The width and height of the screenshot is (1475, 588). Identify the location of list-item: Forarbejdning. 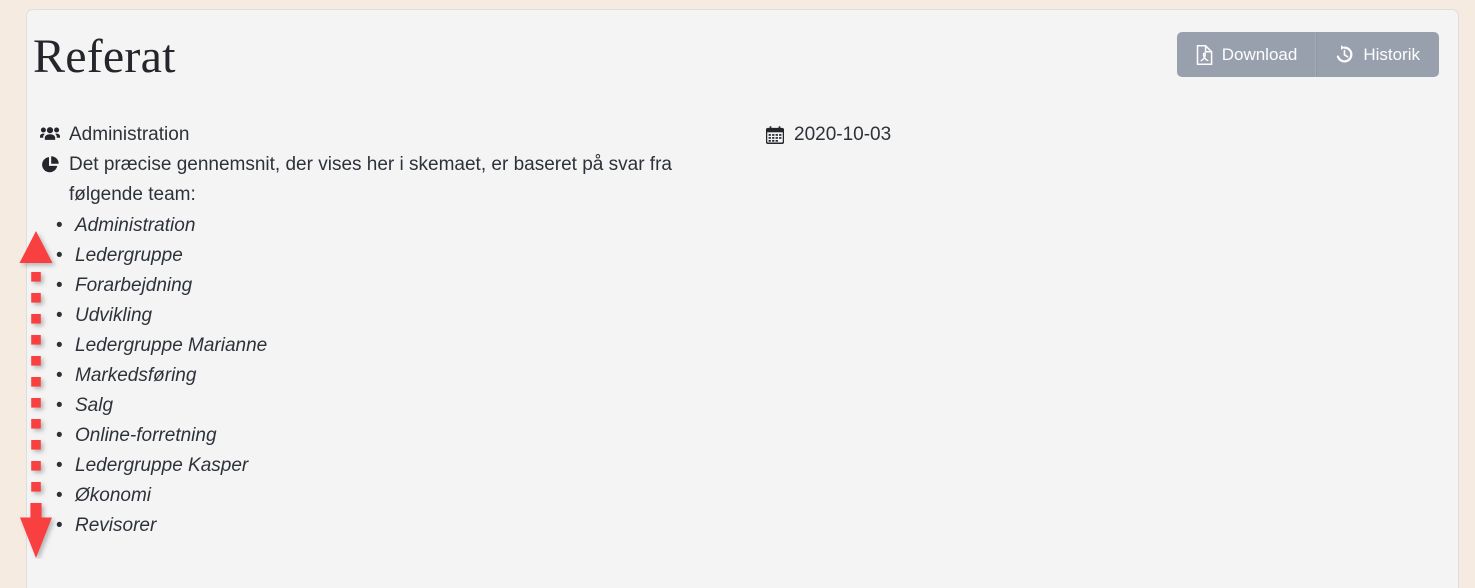
(397, 286).